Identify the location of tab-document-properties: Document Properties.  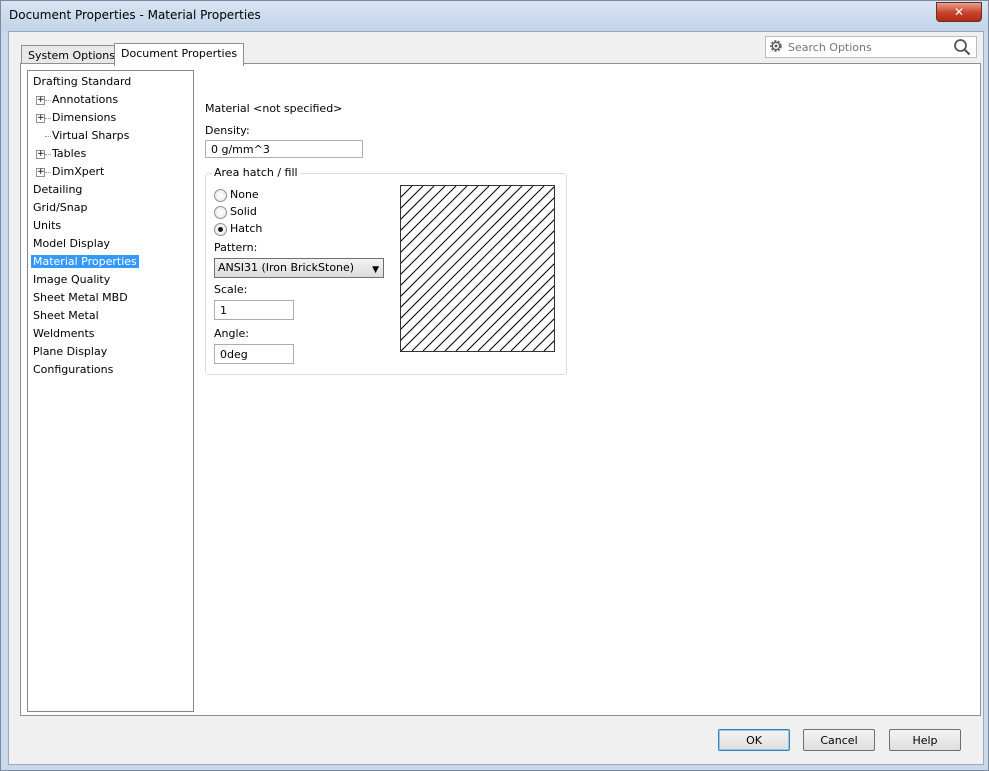
(179, 54).